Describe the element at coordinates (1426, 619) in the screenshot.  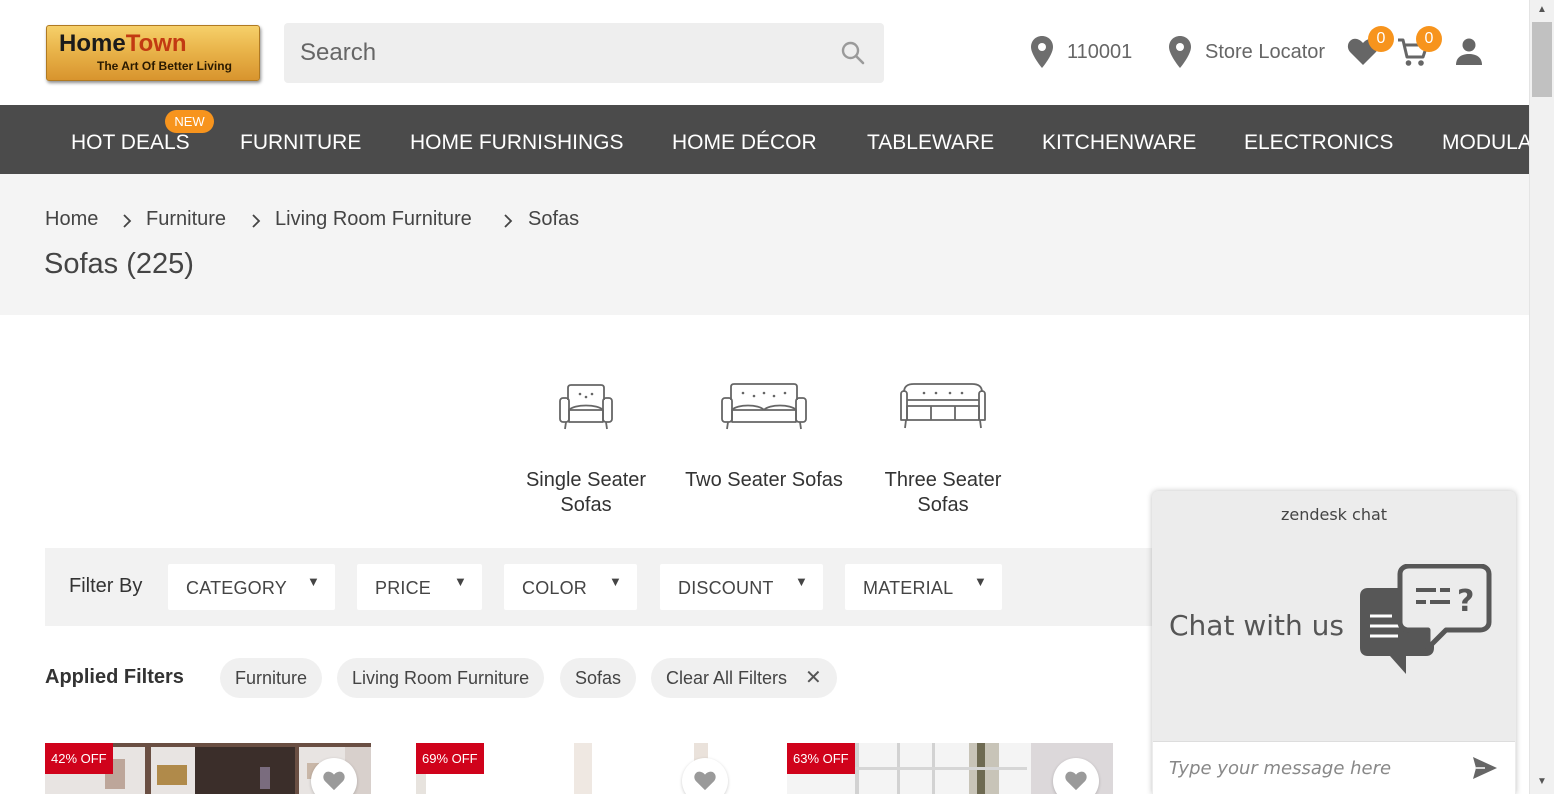
I see `chat-bubbles-icon: ?` at that location.